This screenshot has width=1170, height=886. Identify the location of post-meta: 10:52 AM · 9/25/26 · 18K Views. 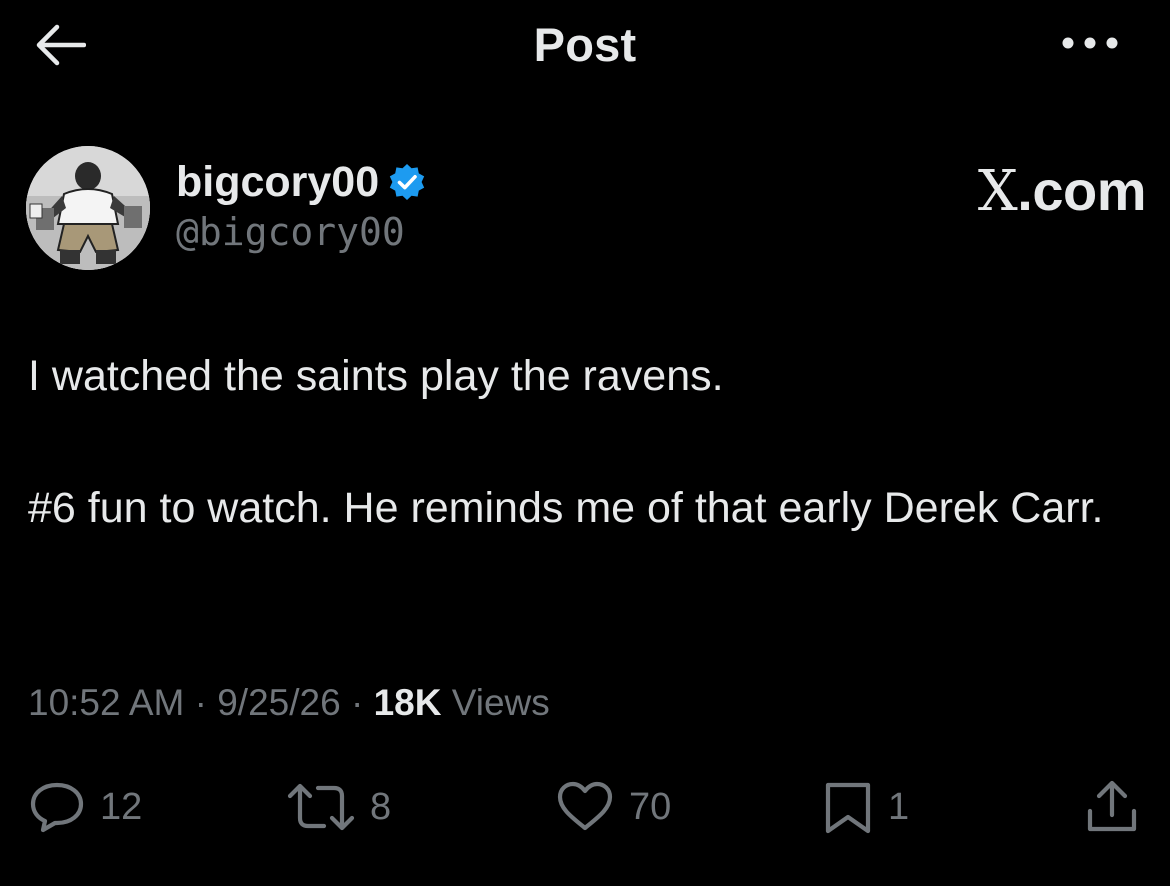
(289, 703).